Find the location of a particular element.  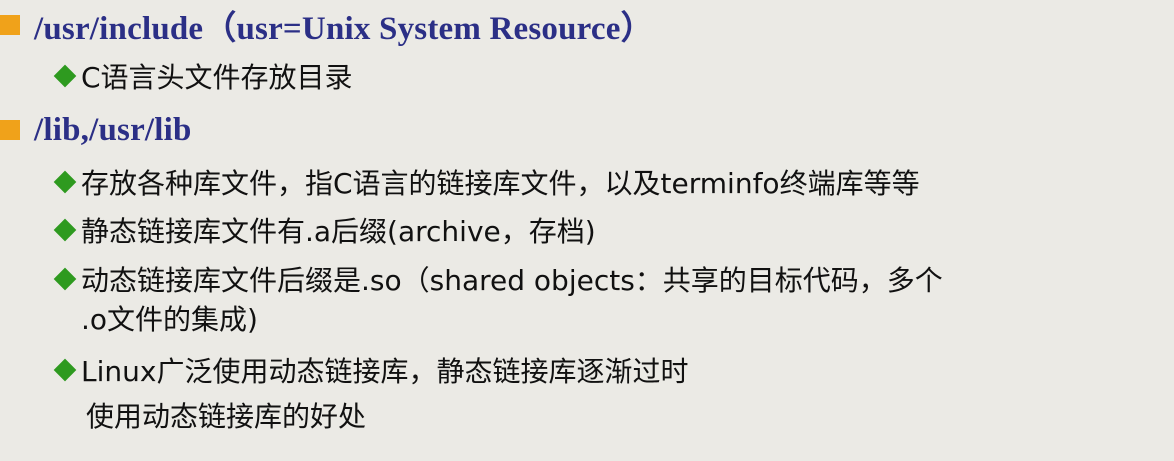

bullet-c-headers: C语言头文件存放目录 is located at coordinates (202, 76).